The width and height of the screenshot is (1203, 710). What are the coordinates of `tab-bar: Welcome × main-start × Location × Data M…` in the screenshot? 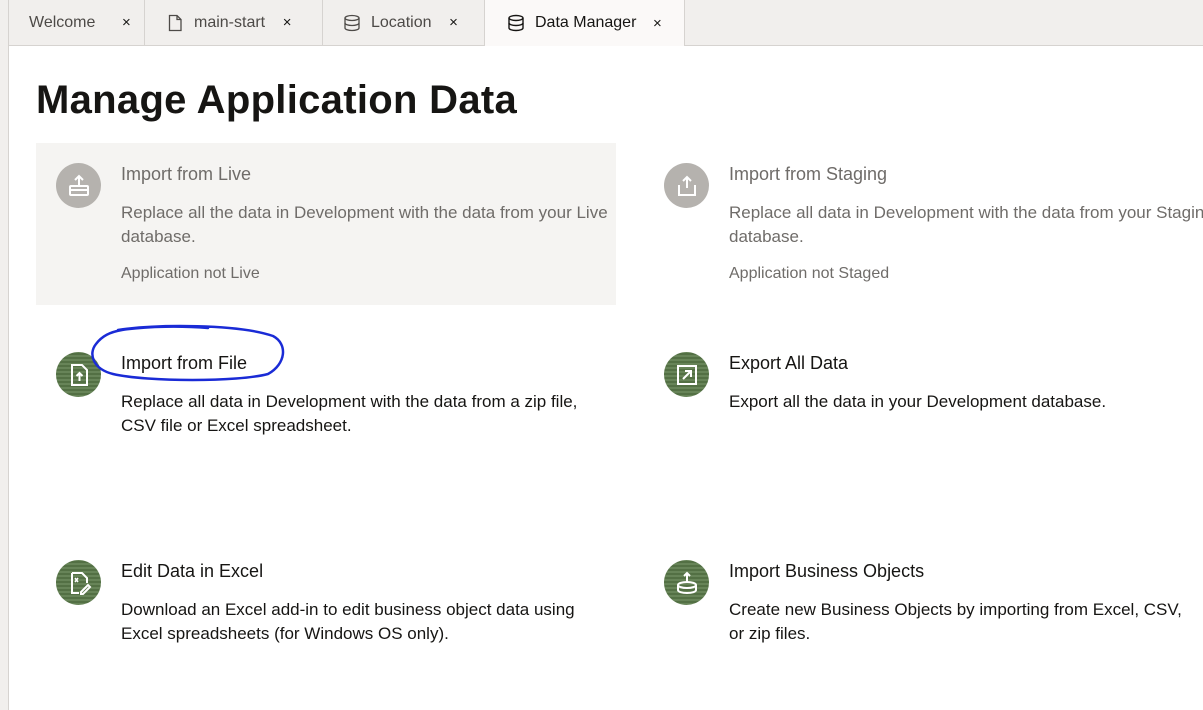 It's located at (606, 23).